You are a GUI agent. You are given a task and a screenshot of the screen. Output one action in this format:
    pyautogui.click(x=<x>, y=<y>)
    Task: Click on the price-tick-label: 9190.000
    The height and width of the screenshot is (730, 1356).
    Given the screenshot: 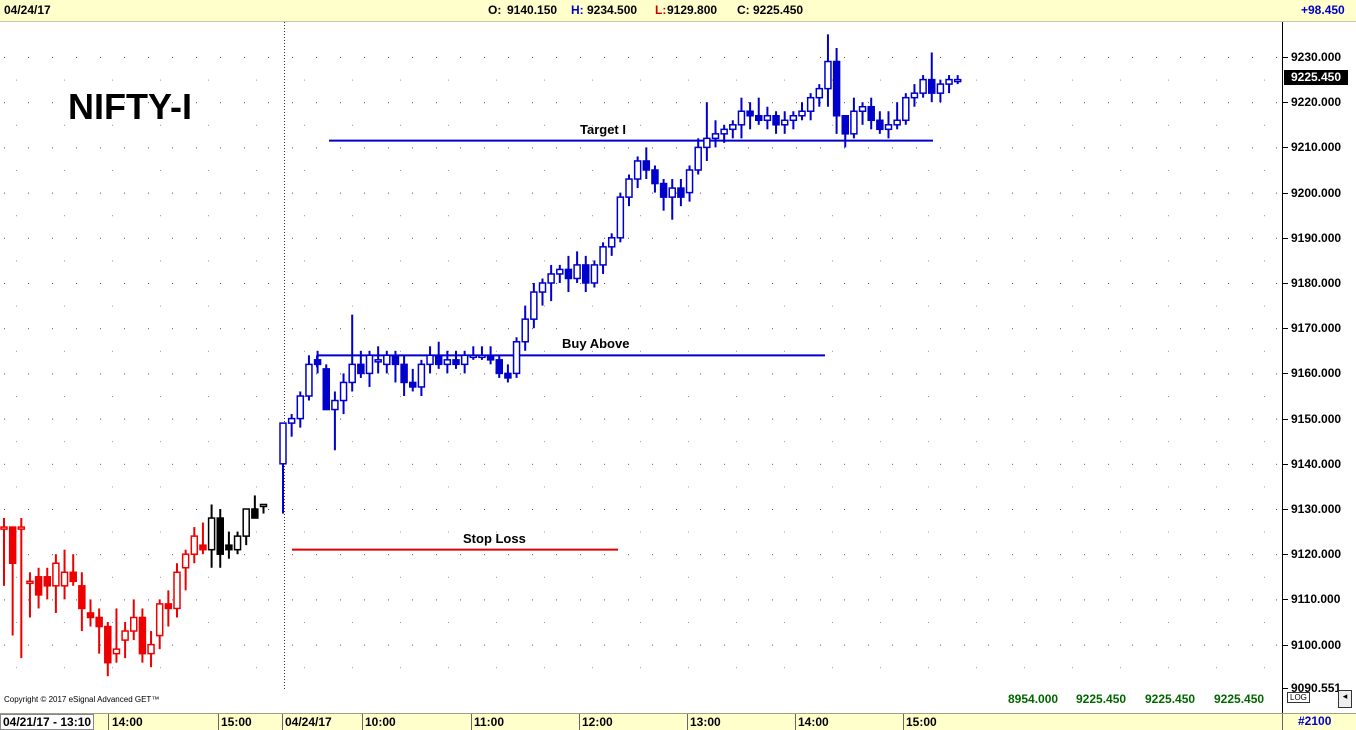 What is the action you would take?
    pyautogui.click(x=1316, y=237)
    